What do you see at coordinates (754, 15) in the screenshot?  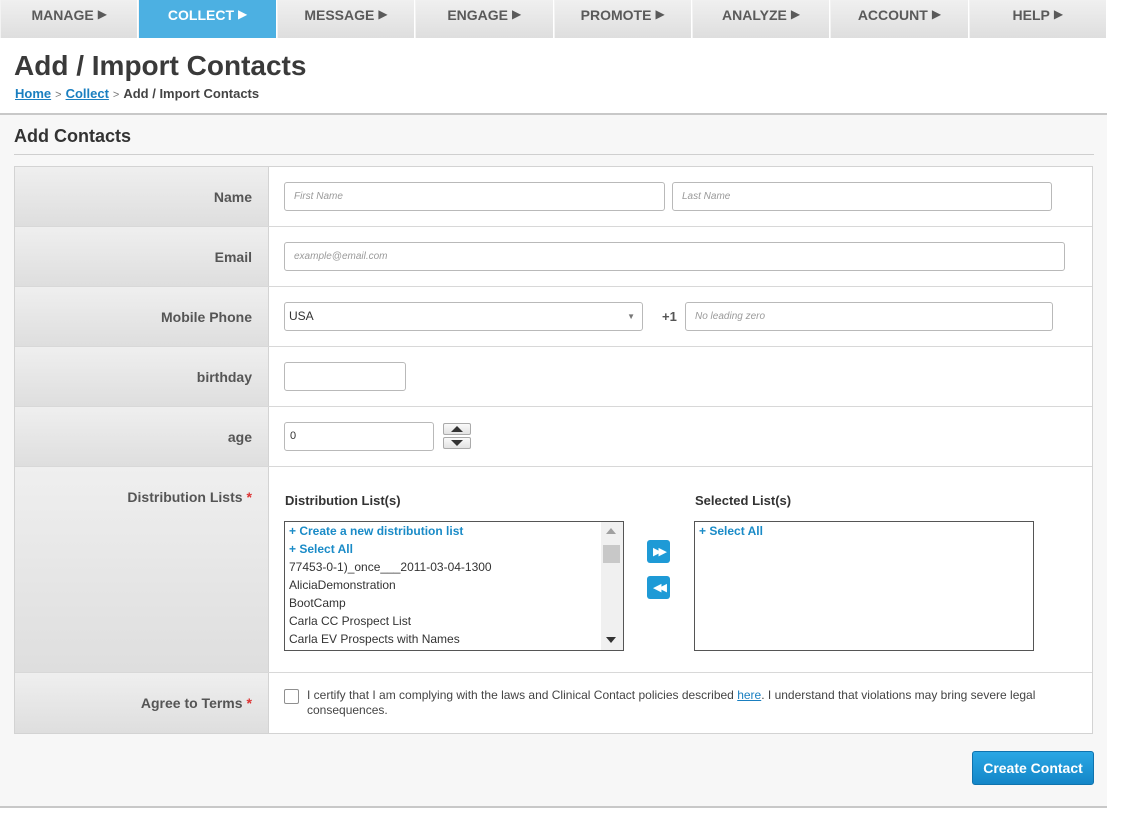 I see `nav-label: ANALYZE` at bounding box center [754, 15].